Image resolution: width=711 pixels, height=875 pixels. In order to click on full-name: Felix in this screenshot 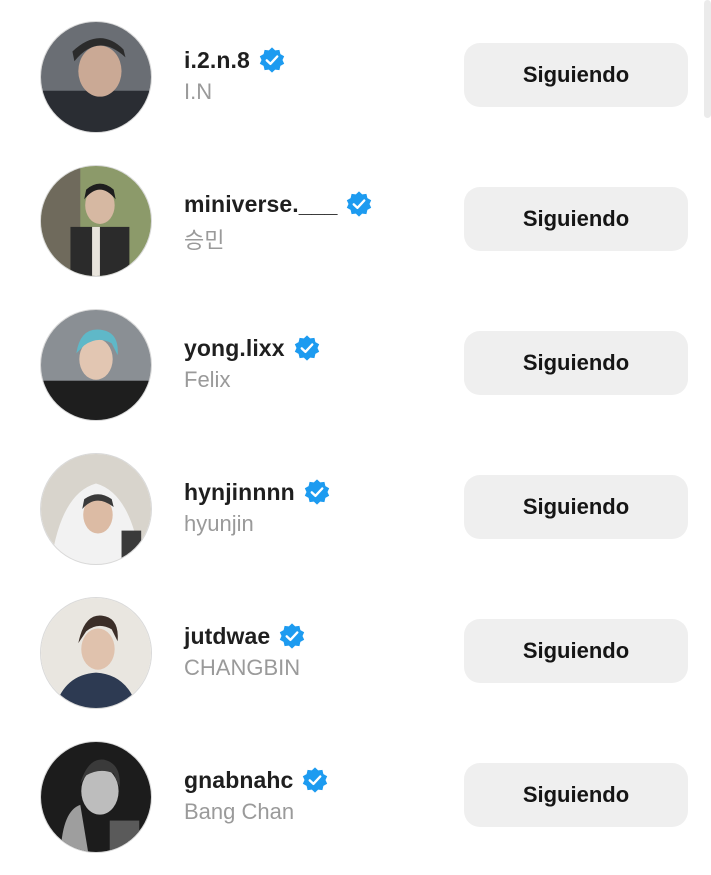, I will do `click(207, 379)`.